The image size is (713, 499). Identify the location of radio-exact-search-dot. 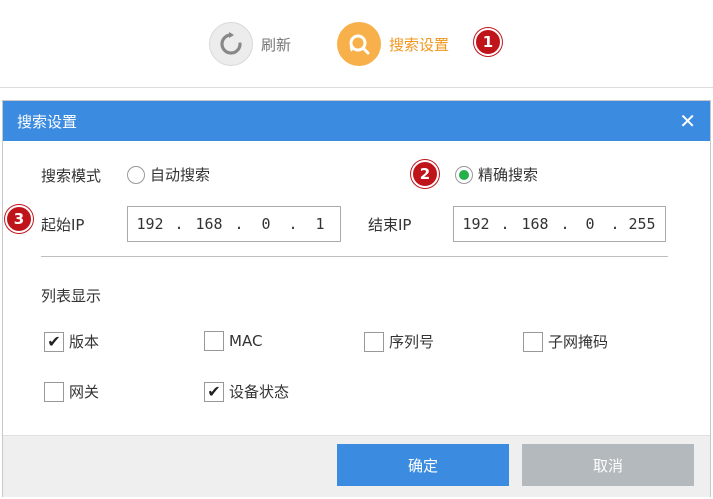
(464, 174).